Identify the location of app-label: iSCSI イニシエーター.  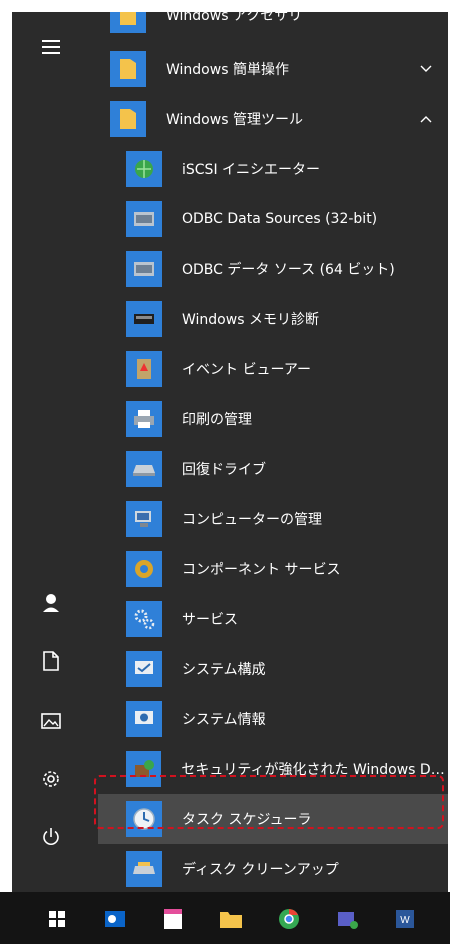
(251, 170).